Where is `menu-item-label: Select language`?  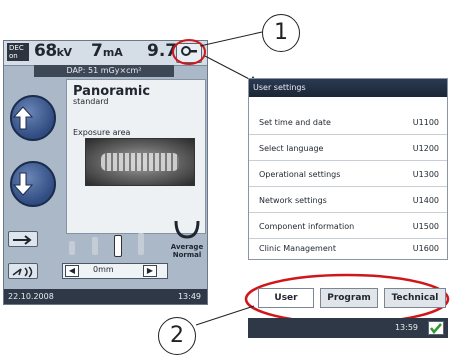
menu-item-label: Select language is located at coordinates (291, 148).